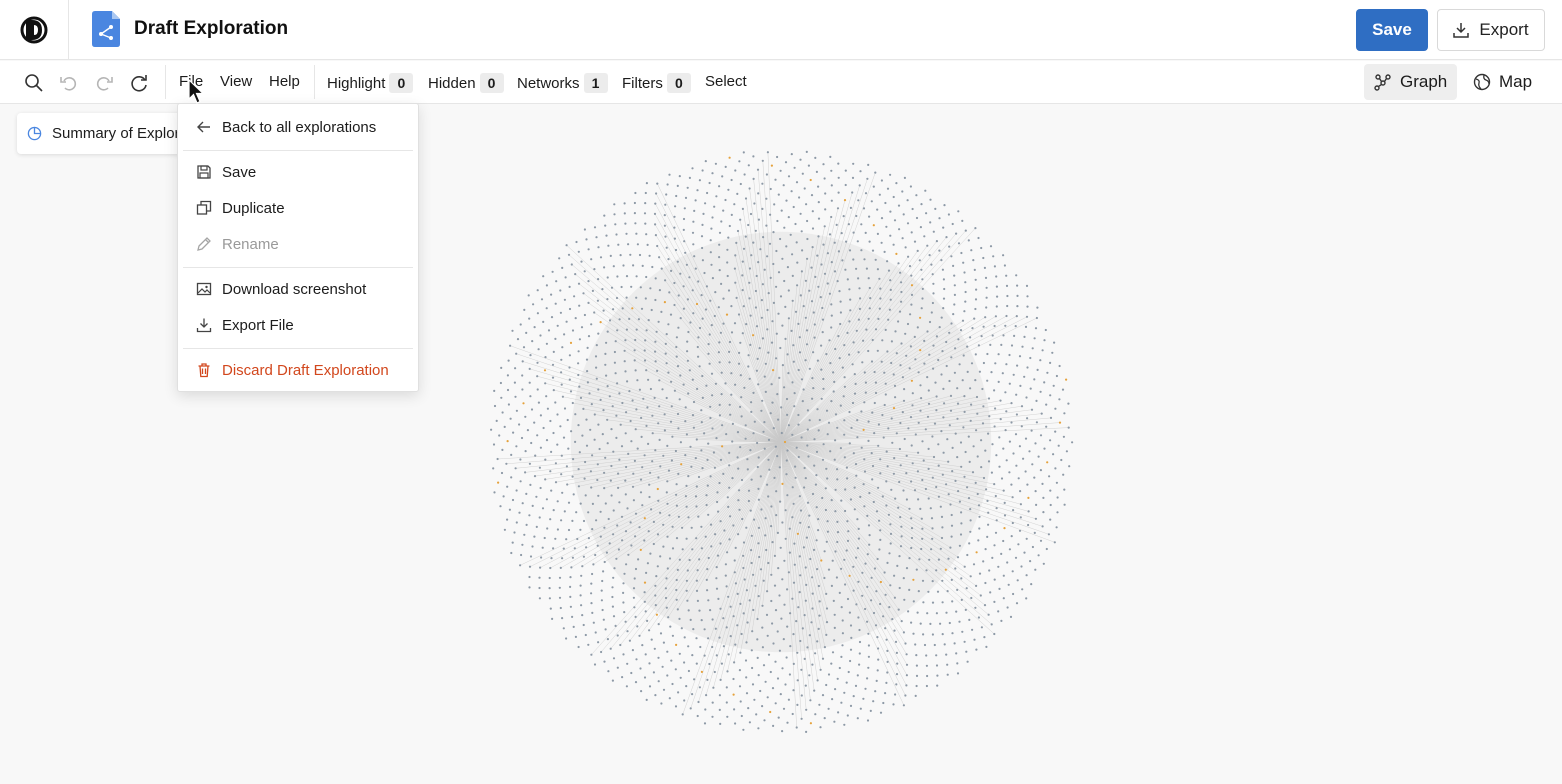 Image resolution: width=1562 pixels, height=784 pixels. What do you see at coordinates (548, 83) in the screenshot?
I see `networks-label: Networks` at bounding box center [548, 83].